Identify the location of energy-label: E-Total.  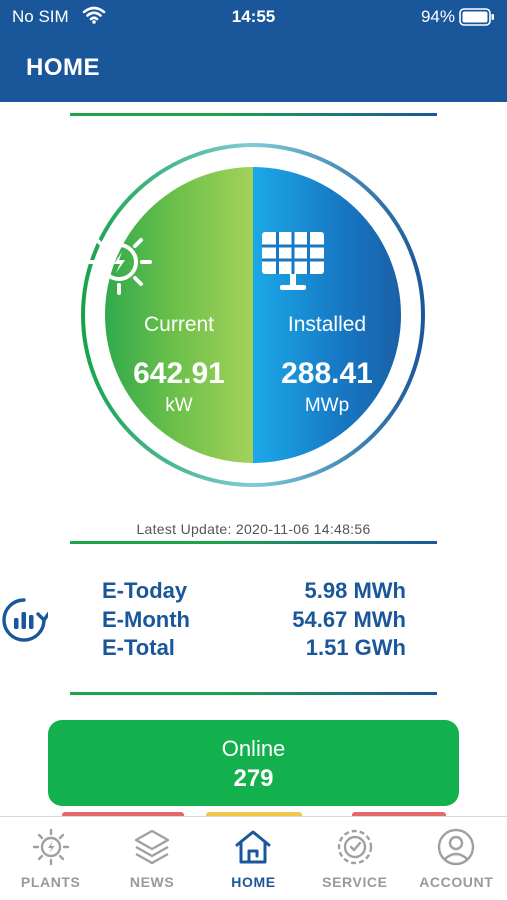
(138, 647).